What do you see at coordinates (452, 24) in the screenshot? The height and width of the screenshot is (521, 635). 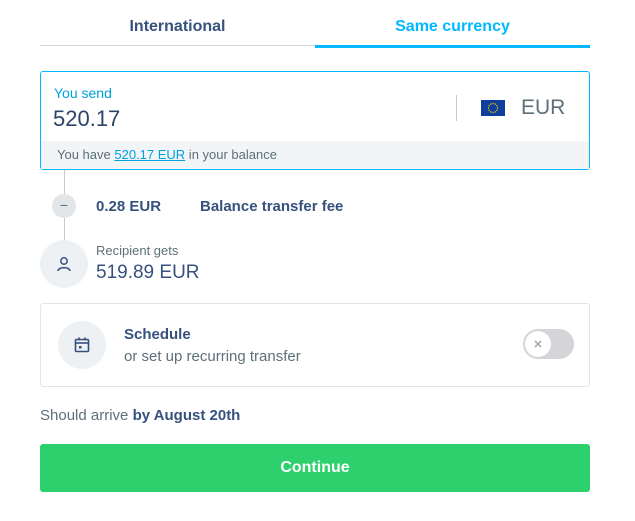 I see `tab-same-currency: Same currency` at bounding box center [452, 24].